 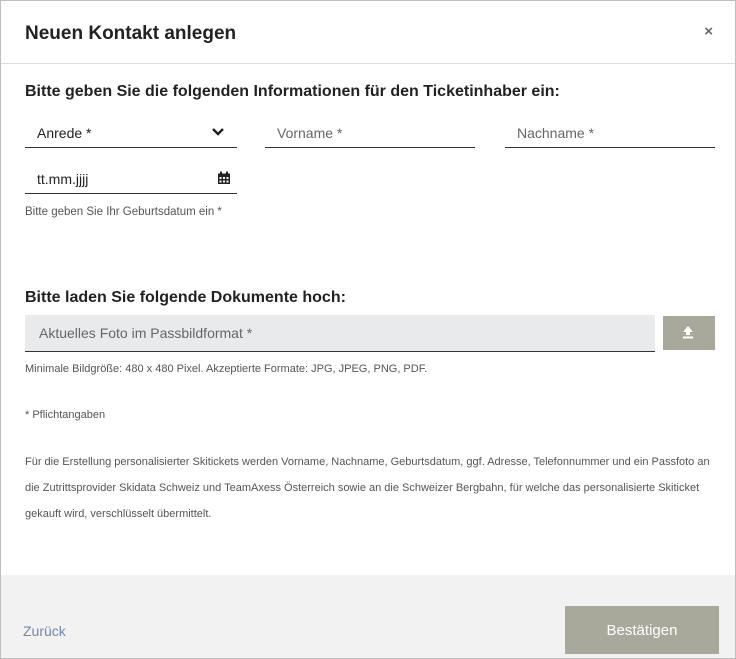 What do you see at coordinates (368, 32) in the screenshot?
I see `dialog-header: Neuen Kontakt anlegen ×` at bounding box center [368, 32].